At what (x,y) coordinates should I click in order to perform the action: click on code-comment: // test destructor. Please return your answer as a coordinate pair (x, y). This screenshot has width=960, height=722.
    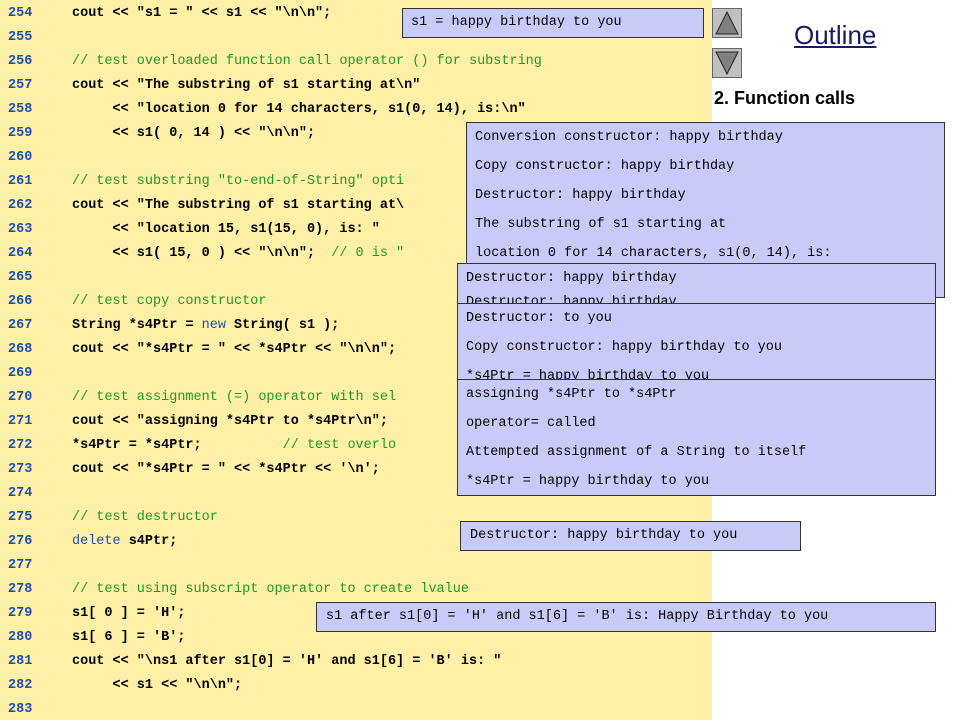
    Looking at the image, I should click on (145, 517).